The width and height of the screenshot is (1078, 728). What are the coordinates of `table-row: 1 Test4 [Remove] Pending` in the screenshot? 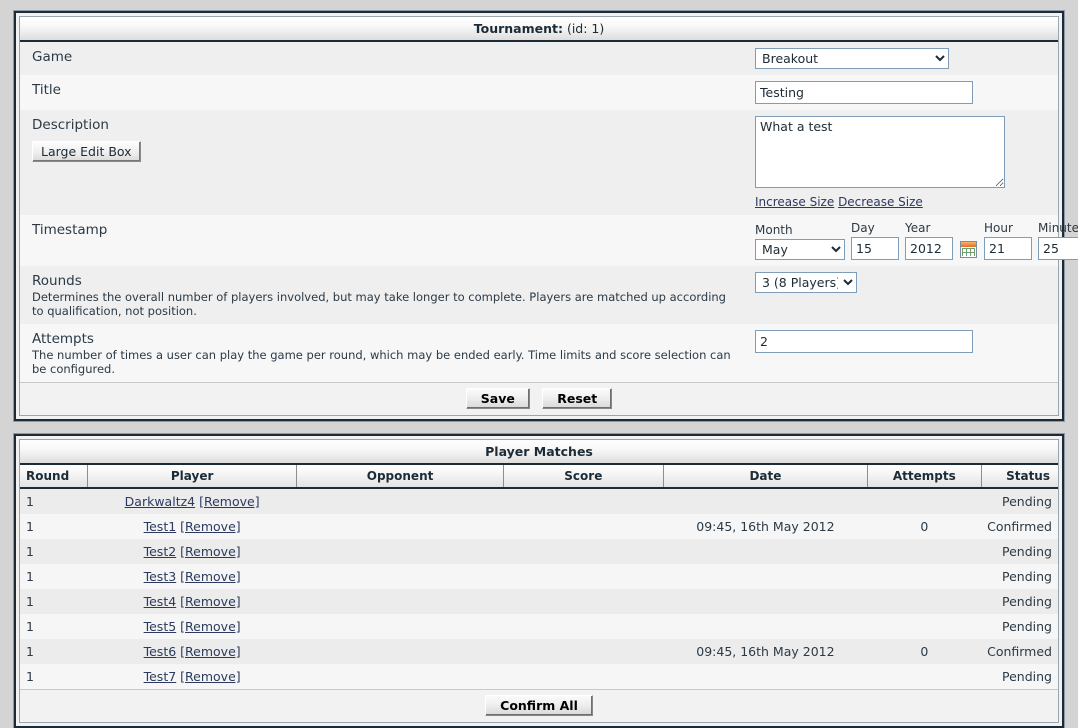 It's located at (539, 601).